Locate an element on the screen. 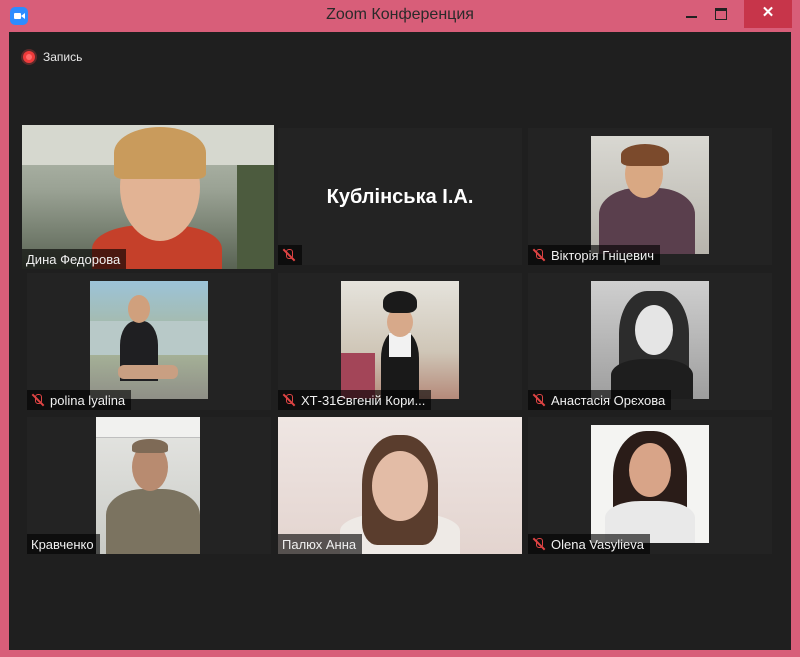 The height and width of the screenshot is (657, 800). participant-name-bar: Палюх Анна is located at coordinates (320, 544).